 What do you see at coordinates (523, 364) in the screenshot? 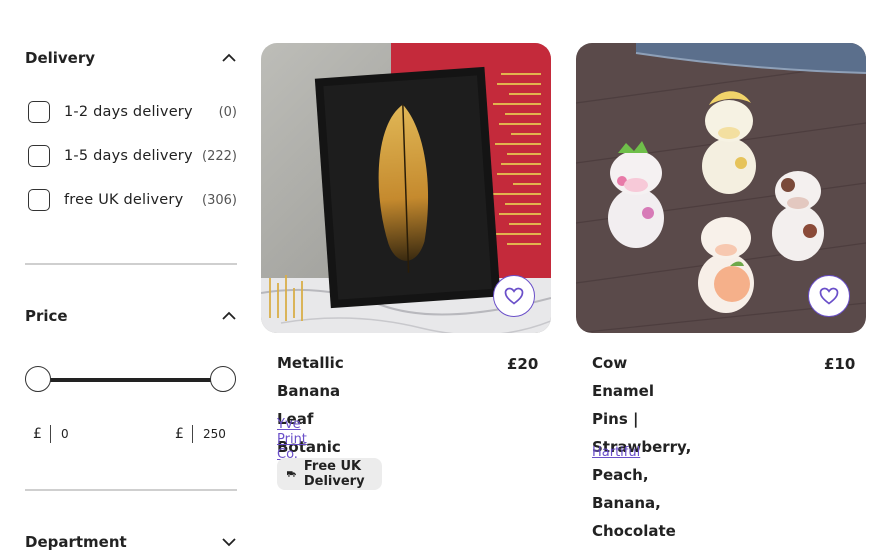
I see `product-price: £20` at bounding box center [523, 364].